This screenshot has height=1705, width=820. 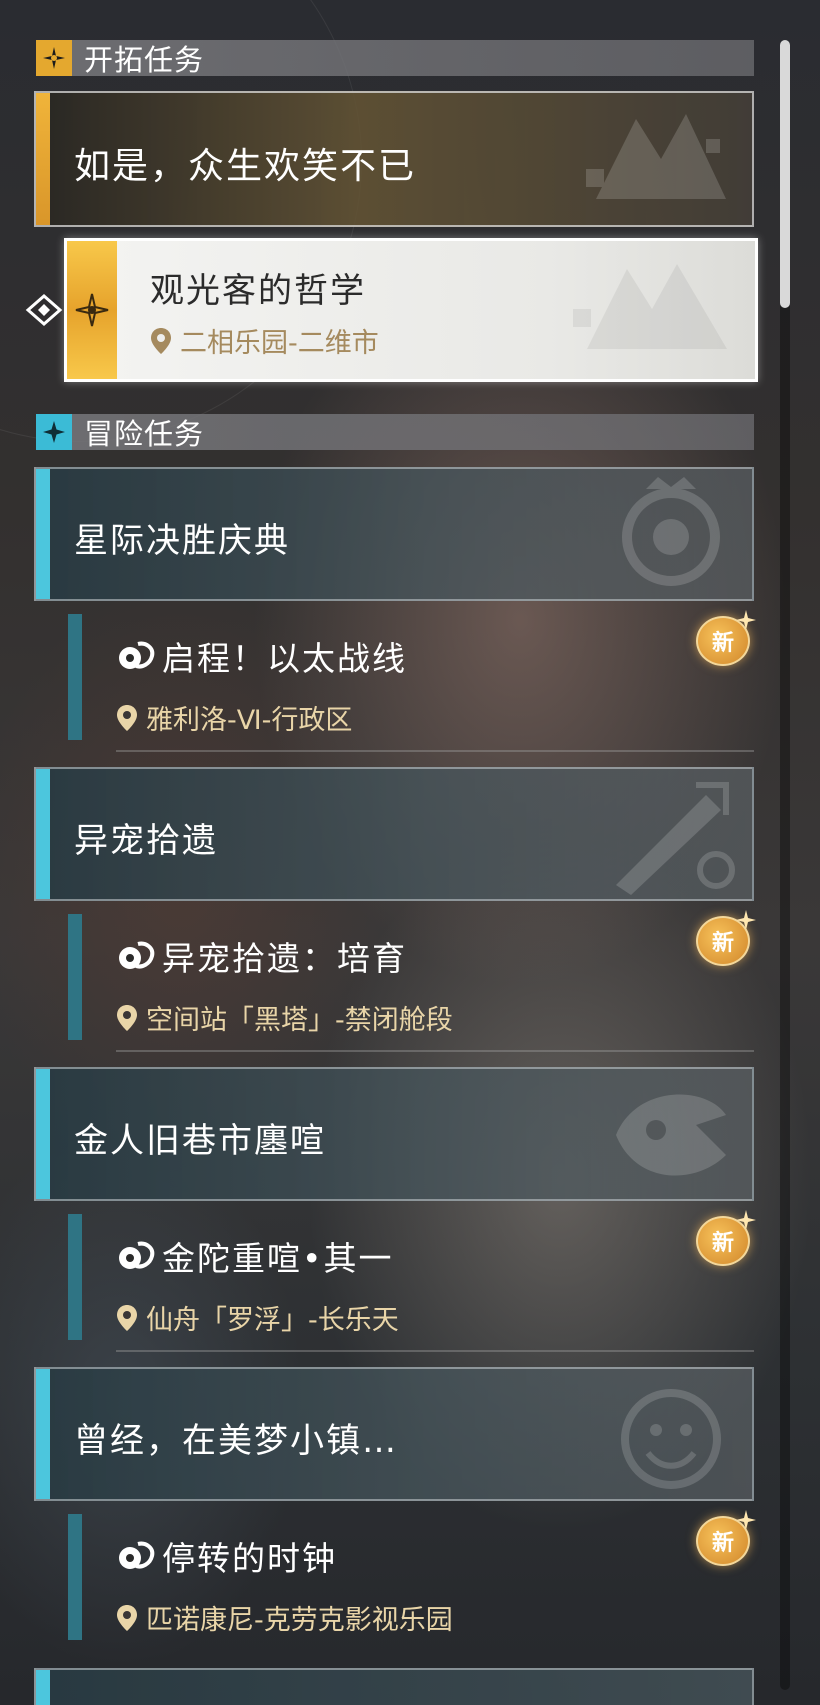 I want to click on adventure-subquest: 异宠拾遗：培育 空间站「黑塔」-禁闭舱段 新, so click(x=411, y=978).